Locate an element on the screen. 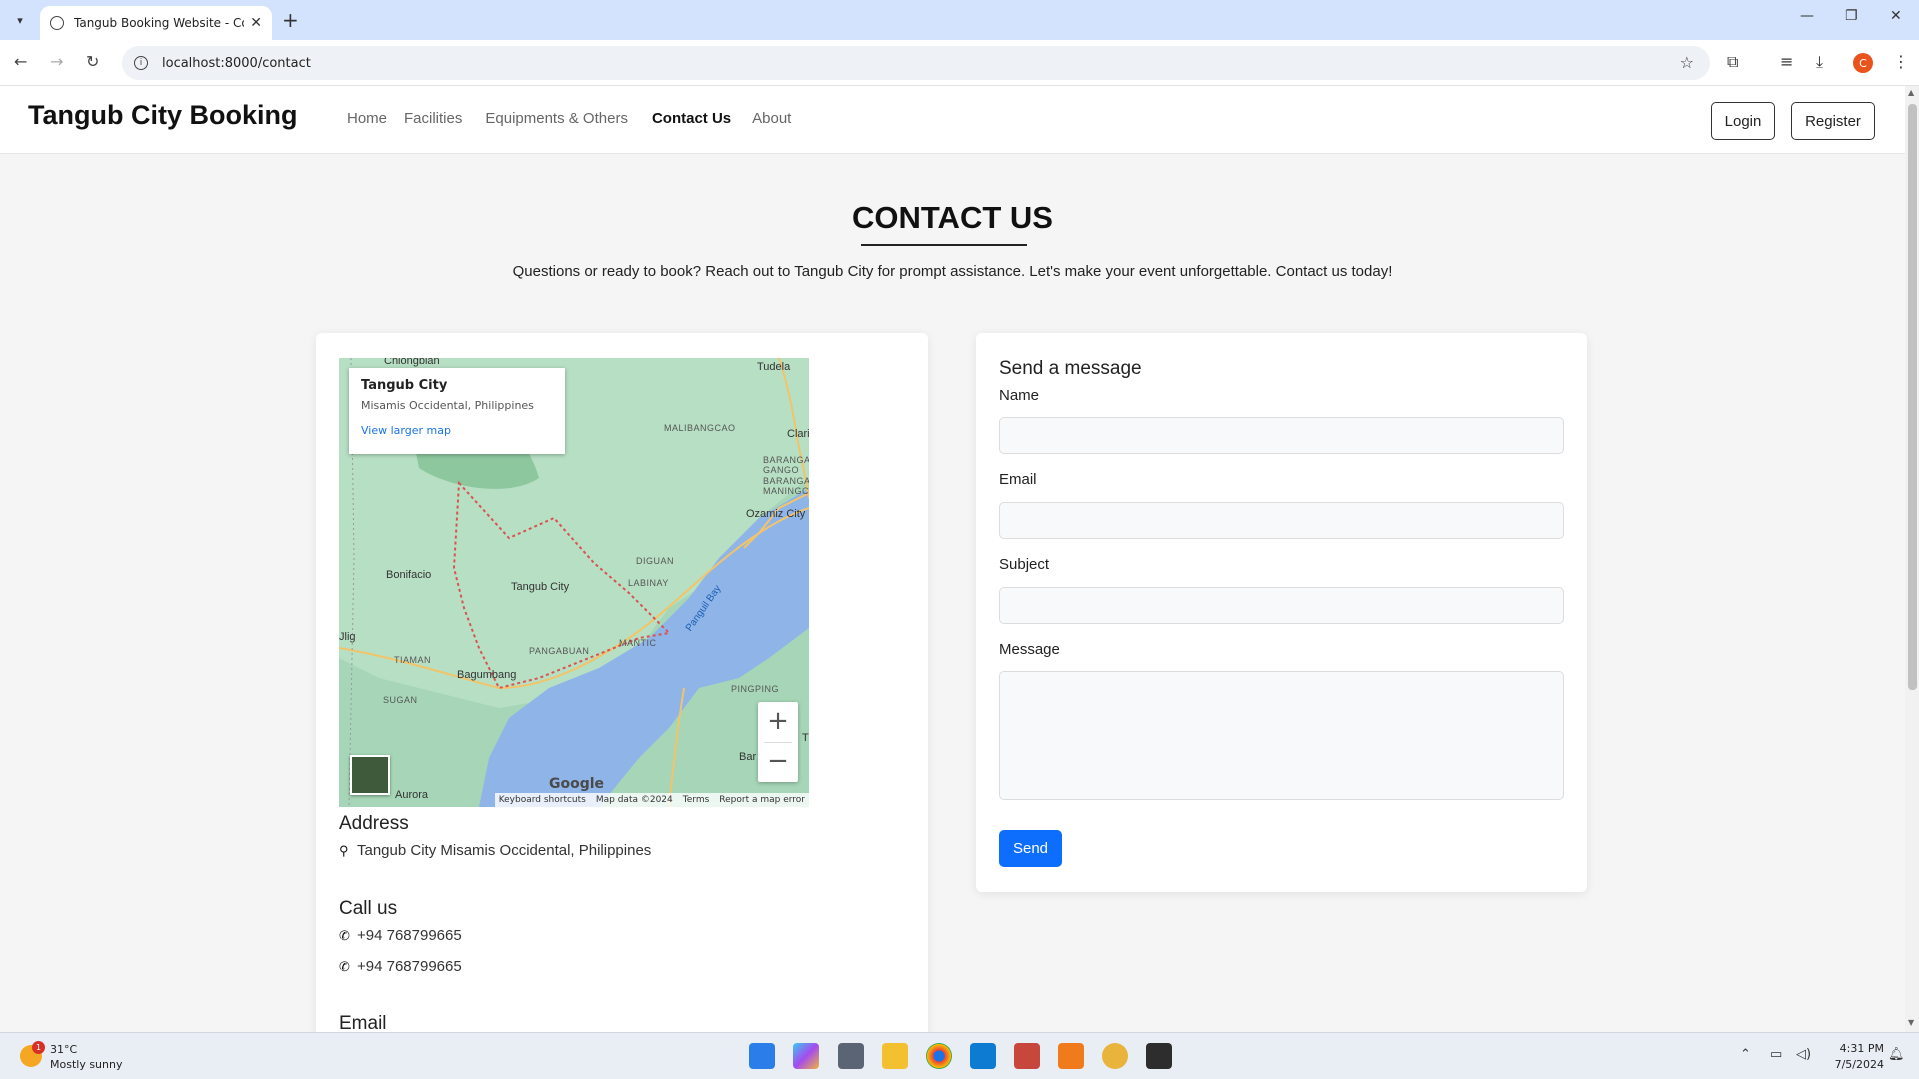 The width and height of the screenshot is (1919, 1079). restore-icon: ❐ is located at coordinates (1851, 16).